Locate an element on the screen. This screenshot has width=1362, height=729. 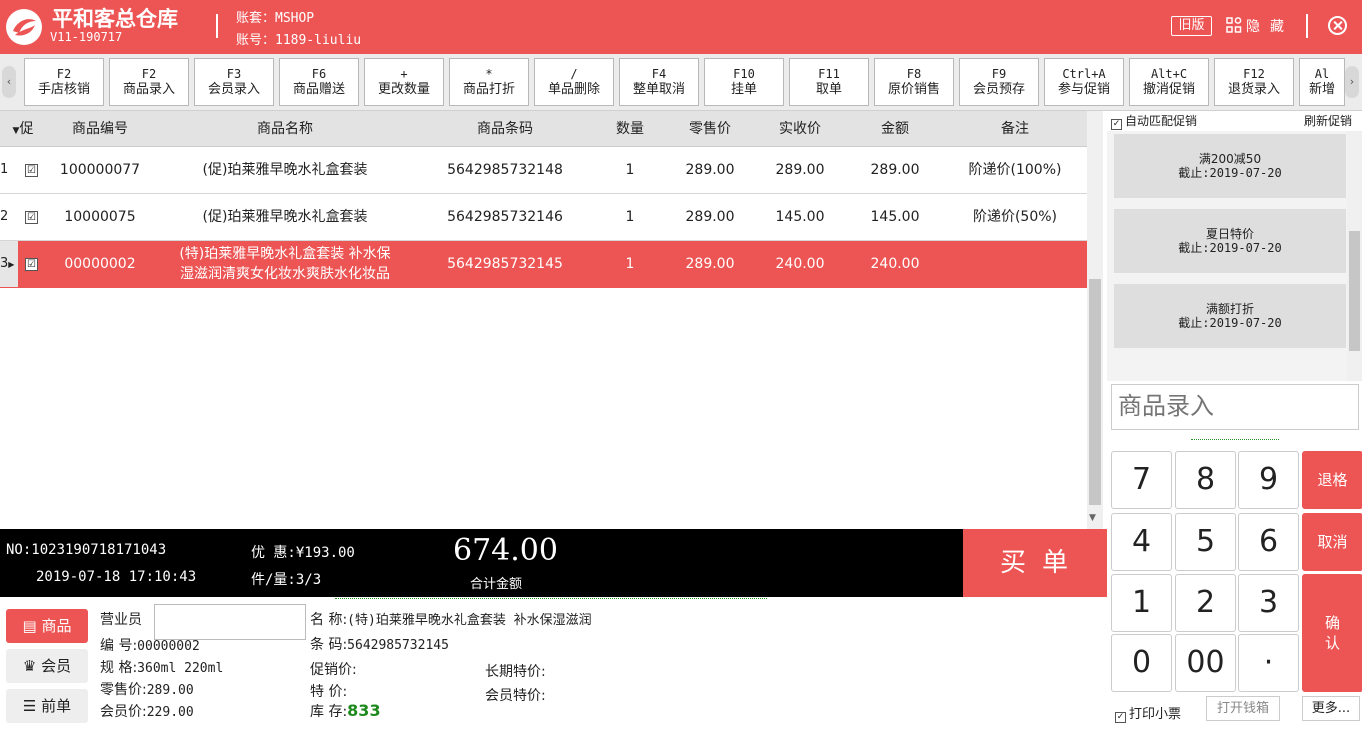
key-9: 9 is located at coordinates (1268, 480).